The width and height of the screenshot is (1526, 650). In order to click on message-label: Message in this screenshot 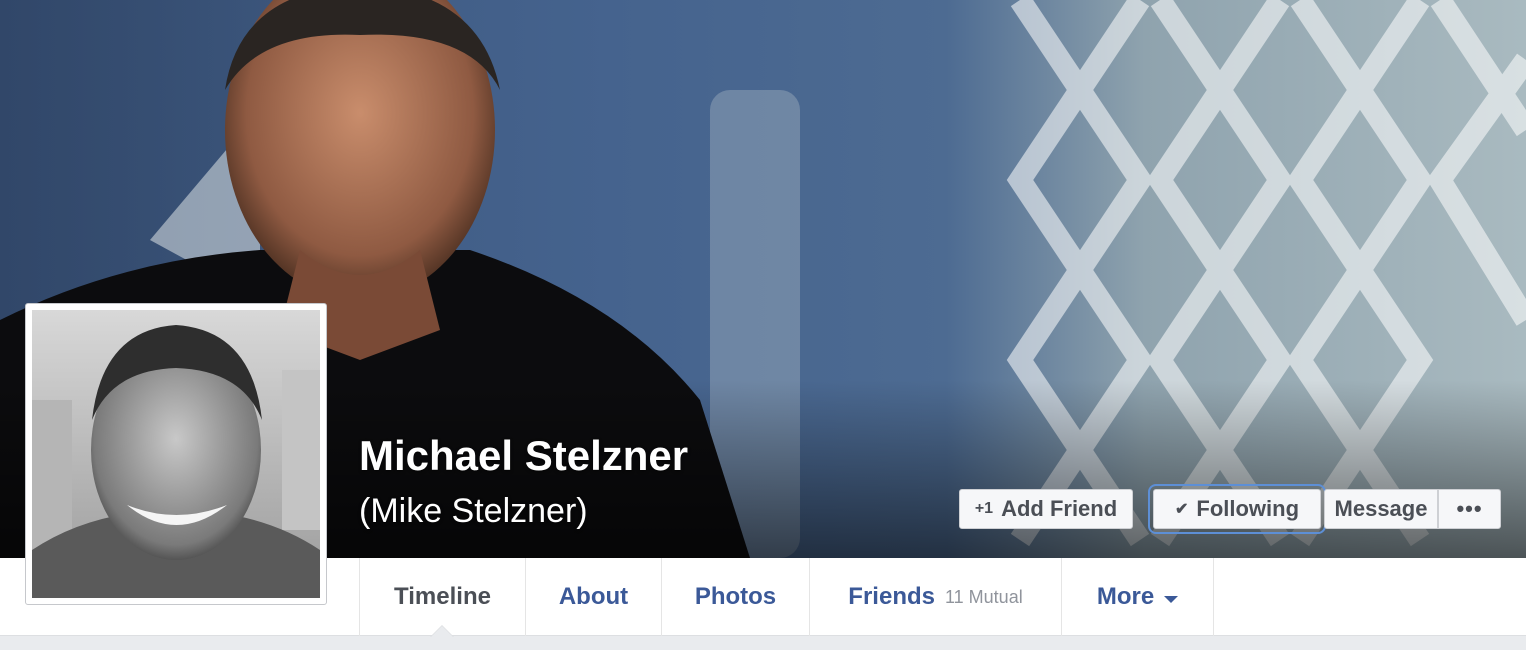, I will do `click(1381, 508)`.